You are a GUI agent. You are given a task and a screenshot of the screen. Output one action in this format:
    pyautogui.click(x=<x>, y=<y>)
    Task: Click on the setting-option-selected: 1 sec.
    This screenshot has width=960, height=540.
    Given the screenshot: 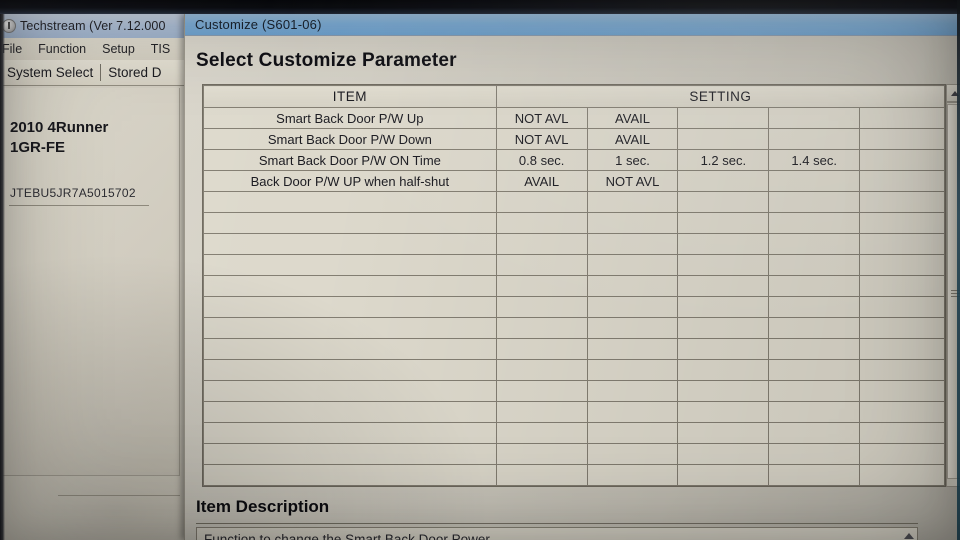 What is the action you would take?
    pyautogui.click(x=632, y=160)
    